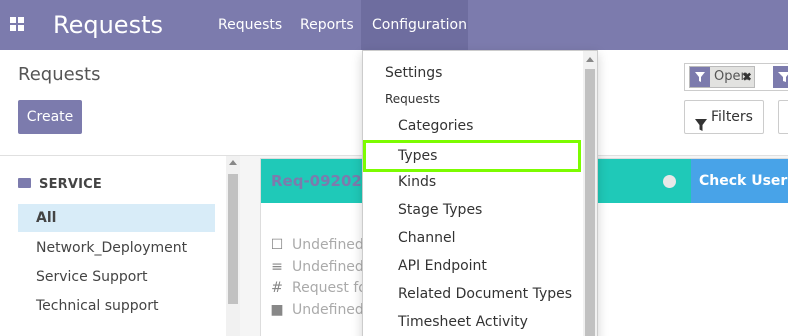  What do you see at coordinates (277, 267) in the screenshot?
I see `list-icon: ≡` at bounding box center [277, 267].